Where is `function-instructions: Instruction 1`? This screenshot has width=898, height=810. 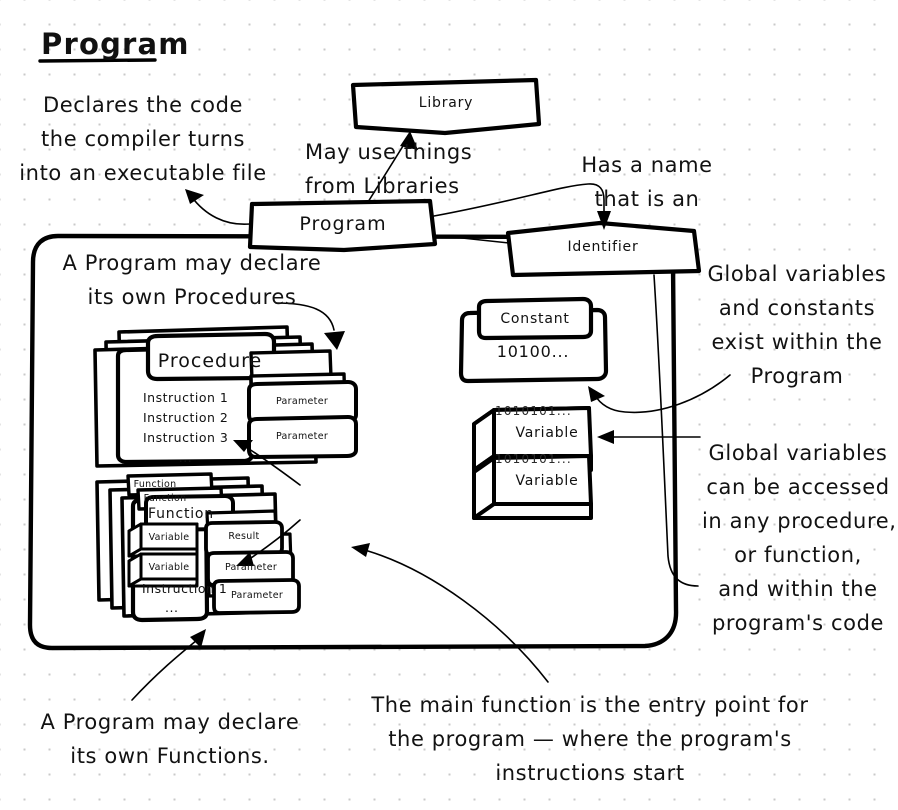 function-instructions: Instruction 1 is located at coordinates (185, 588).